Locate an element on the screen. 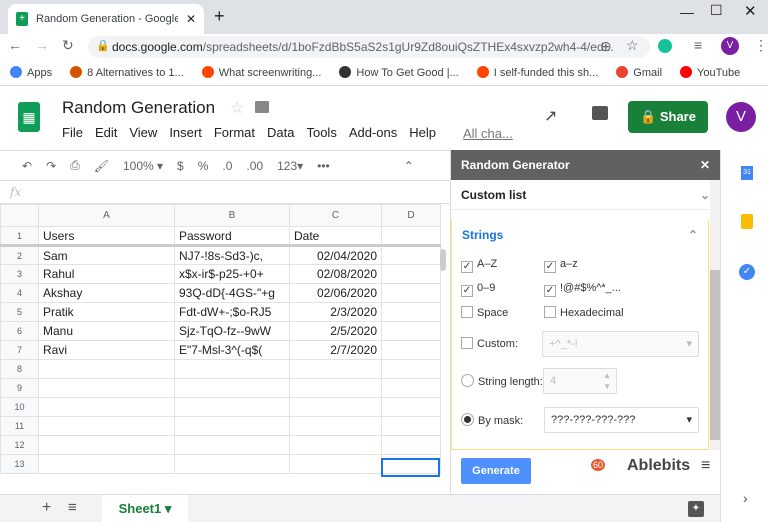 This screenshot has height=522, width=768. cell: Manu is located at coordinates (106, 331).